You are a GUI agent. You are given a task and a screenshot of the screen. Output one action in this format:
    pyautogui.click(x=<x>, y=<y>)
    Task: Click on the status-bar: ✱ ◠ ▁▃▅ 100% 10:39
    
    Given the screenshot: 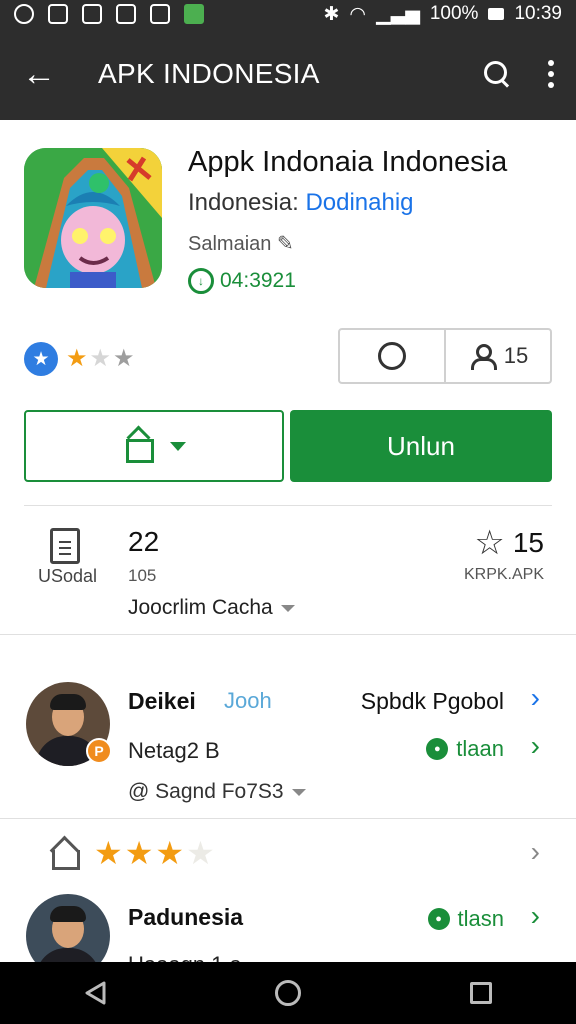 What is the action you would take?
    pyautogui.click(x=288, y=14)
    